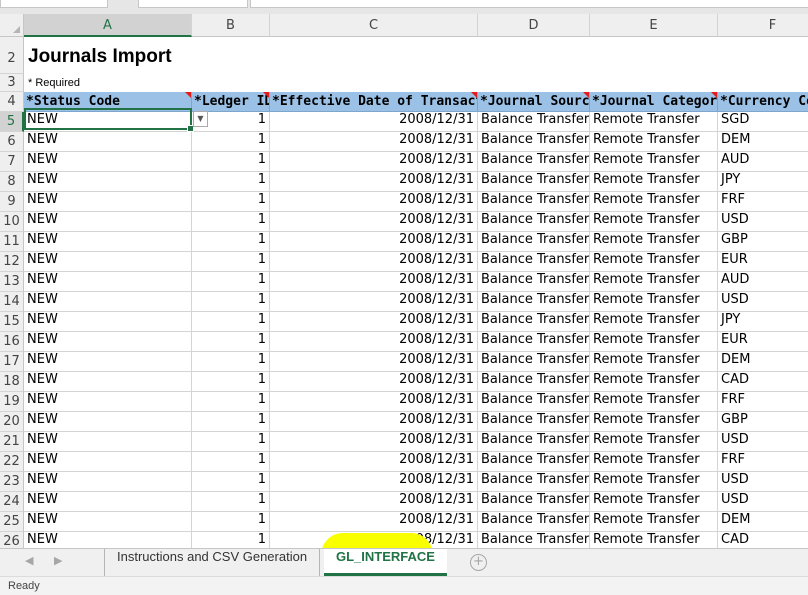 The image size is (808, 595). What do you see at coordinates (12, 162) in the screenshot?
I see `row-header: 7` at bounding box center [12, 162].